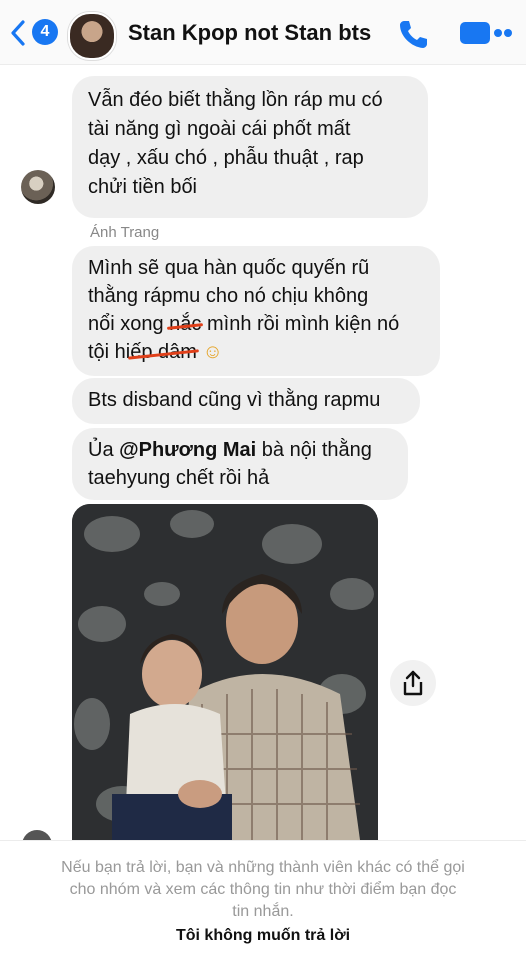  I want to click on smiling-emoji: ☺, so click(209, 352).